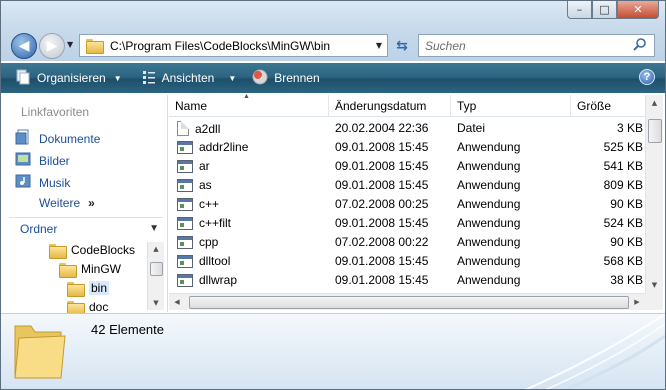  I want to click on scroll-corner, so click(654, 301).